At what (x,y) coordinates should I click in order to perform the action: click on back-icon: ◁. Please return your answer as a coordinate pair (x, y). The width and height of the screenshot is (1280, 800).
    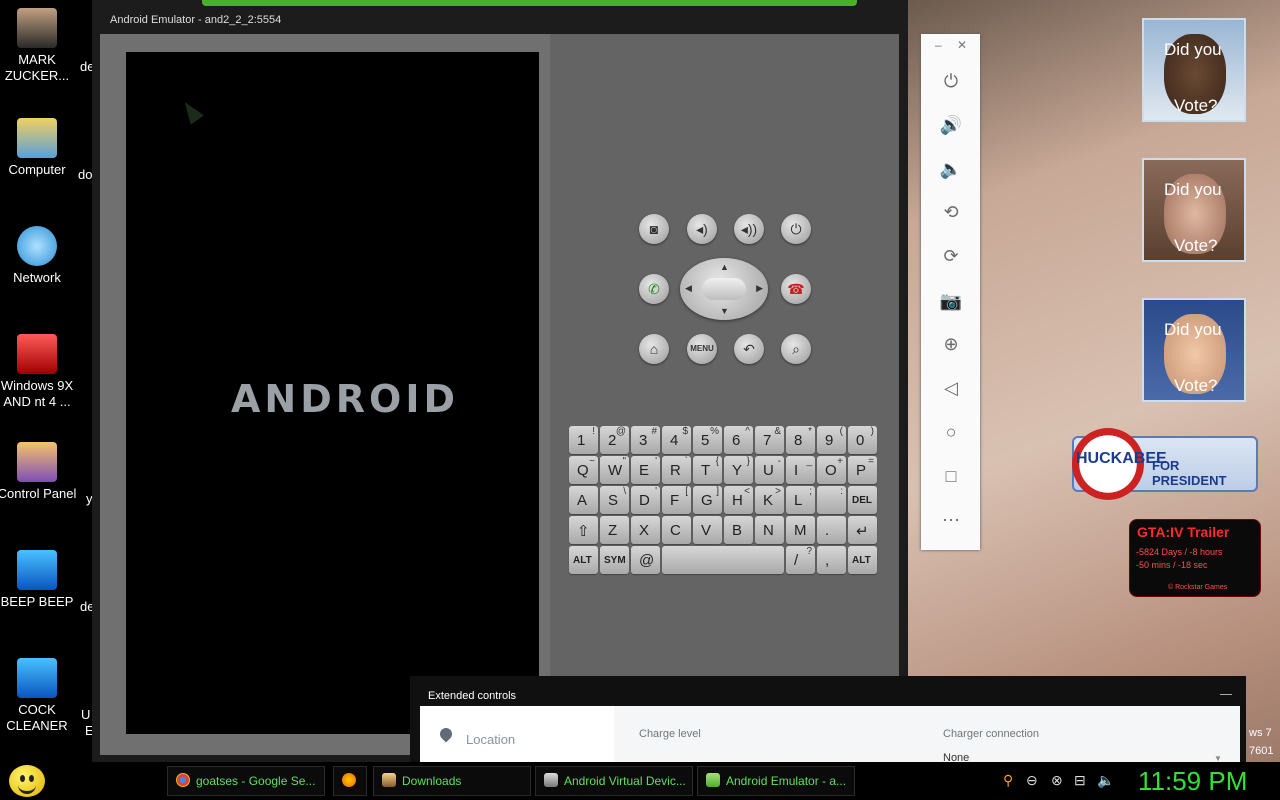
    Looking at the image, I should click on (951, 388).